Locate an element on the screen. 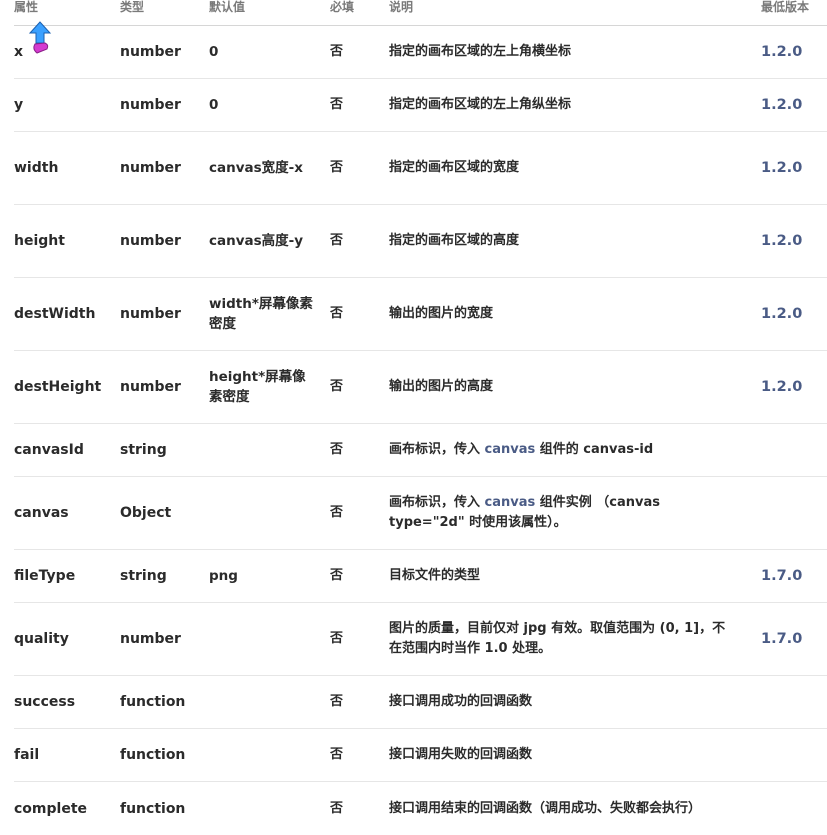  header-version: 最低版本 is located at coordinates (785, 7).